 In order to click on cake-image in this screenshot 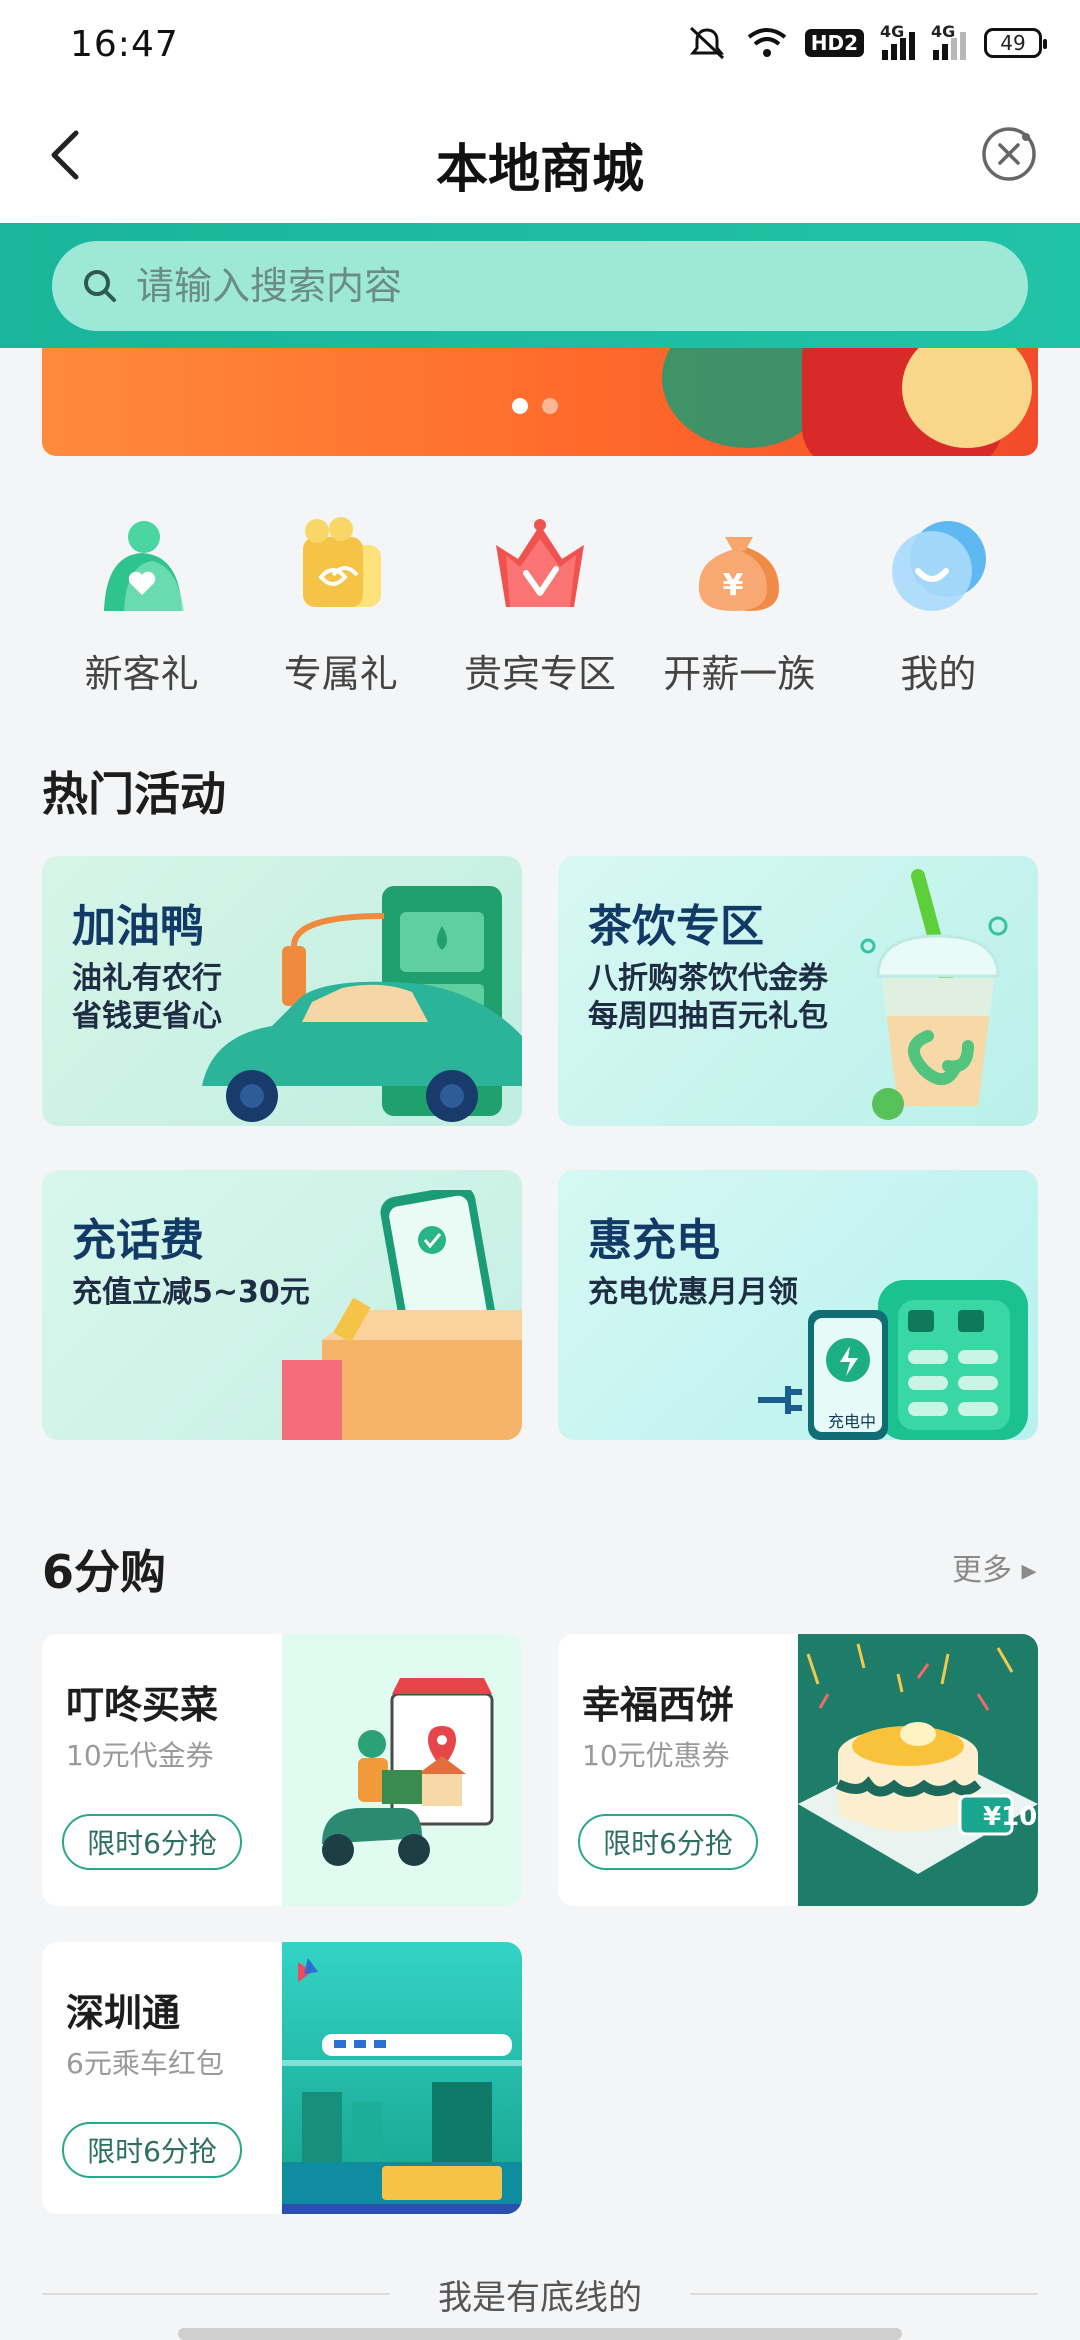, I will do `click(918, 1770)`.